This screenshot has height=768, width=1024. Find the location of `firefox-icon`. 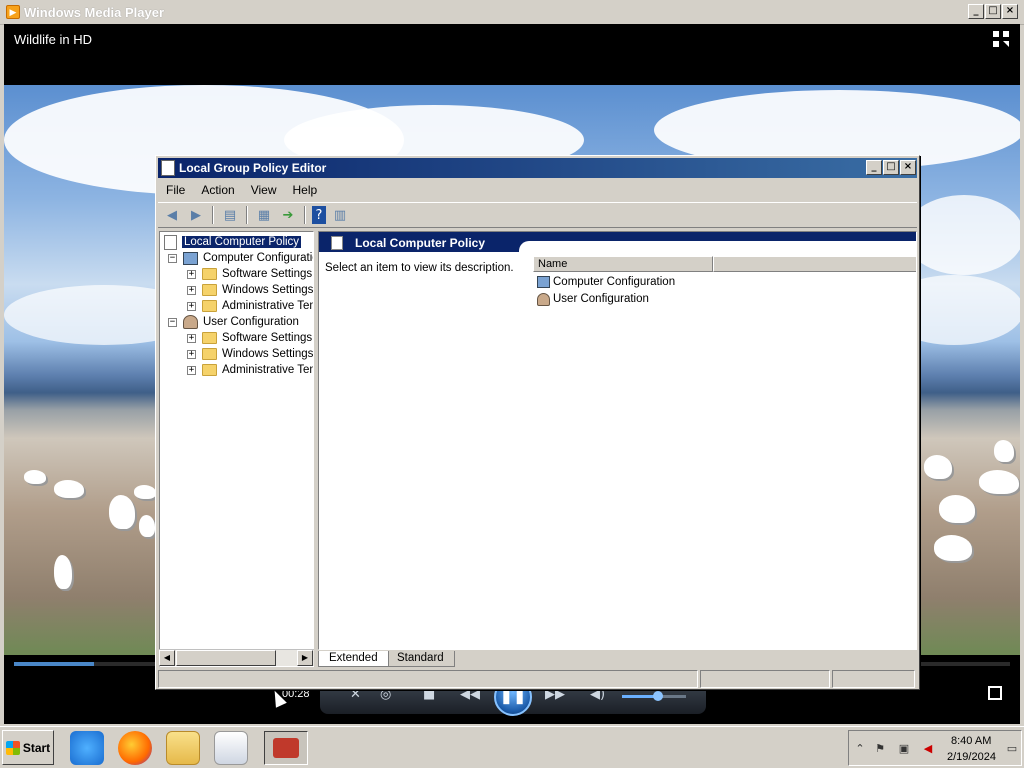

firefox-icon is located at coordinates (135, 748).